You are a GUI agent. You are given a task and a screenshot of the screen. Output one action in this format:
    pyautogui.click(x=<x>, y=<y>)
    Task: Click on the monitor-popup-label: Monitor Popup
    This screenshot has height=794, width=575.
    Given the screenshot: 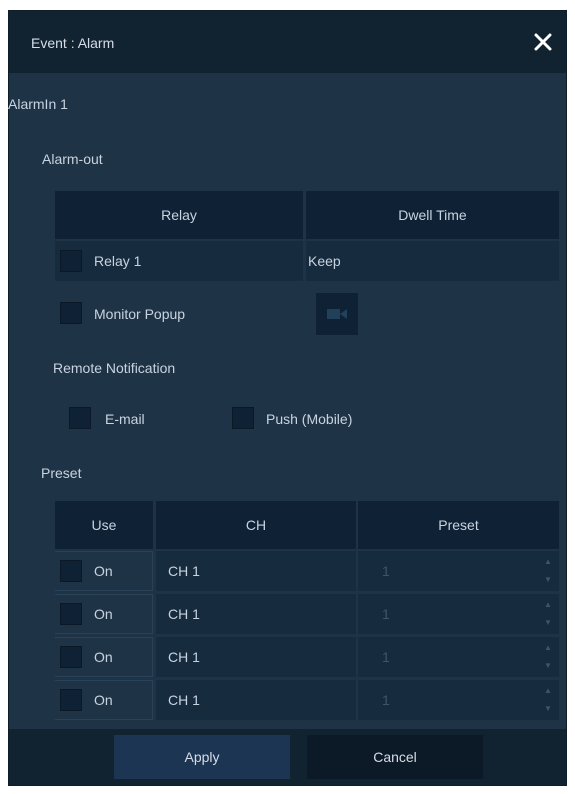 What is the action you would take?
    pyautogui.click(x=140, y=314)
    